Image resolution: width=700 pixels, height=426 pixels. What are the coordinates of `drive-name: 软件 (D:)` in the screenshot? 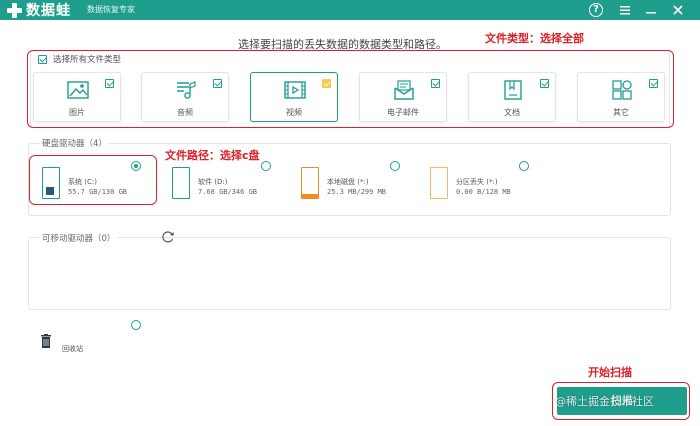 It's located at (213, 182).